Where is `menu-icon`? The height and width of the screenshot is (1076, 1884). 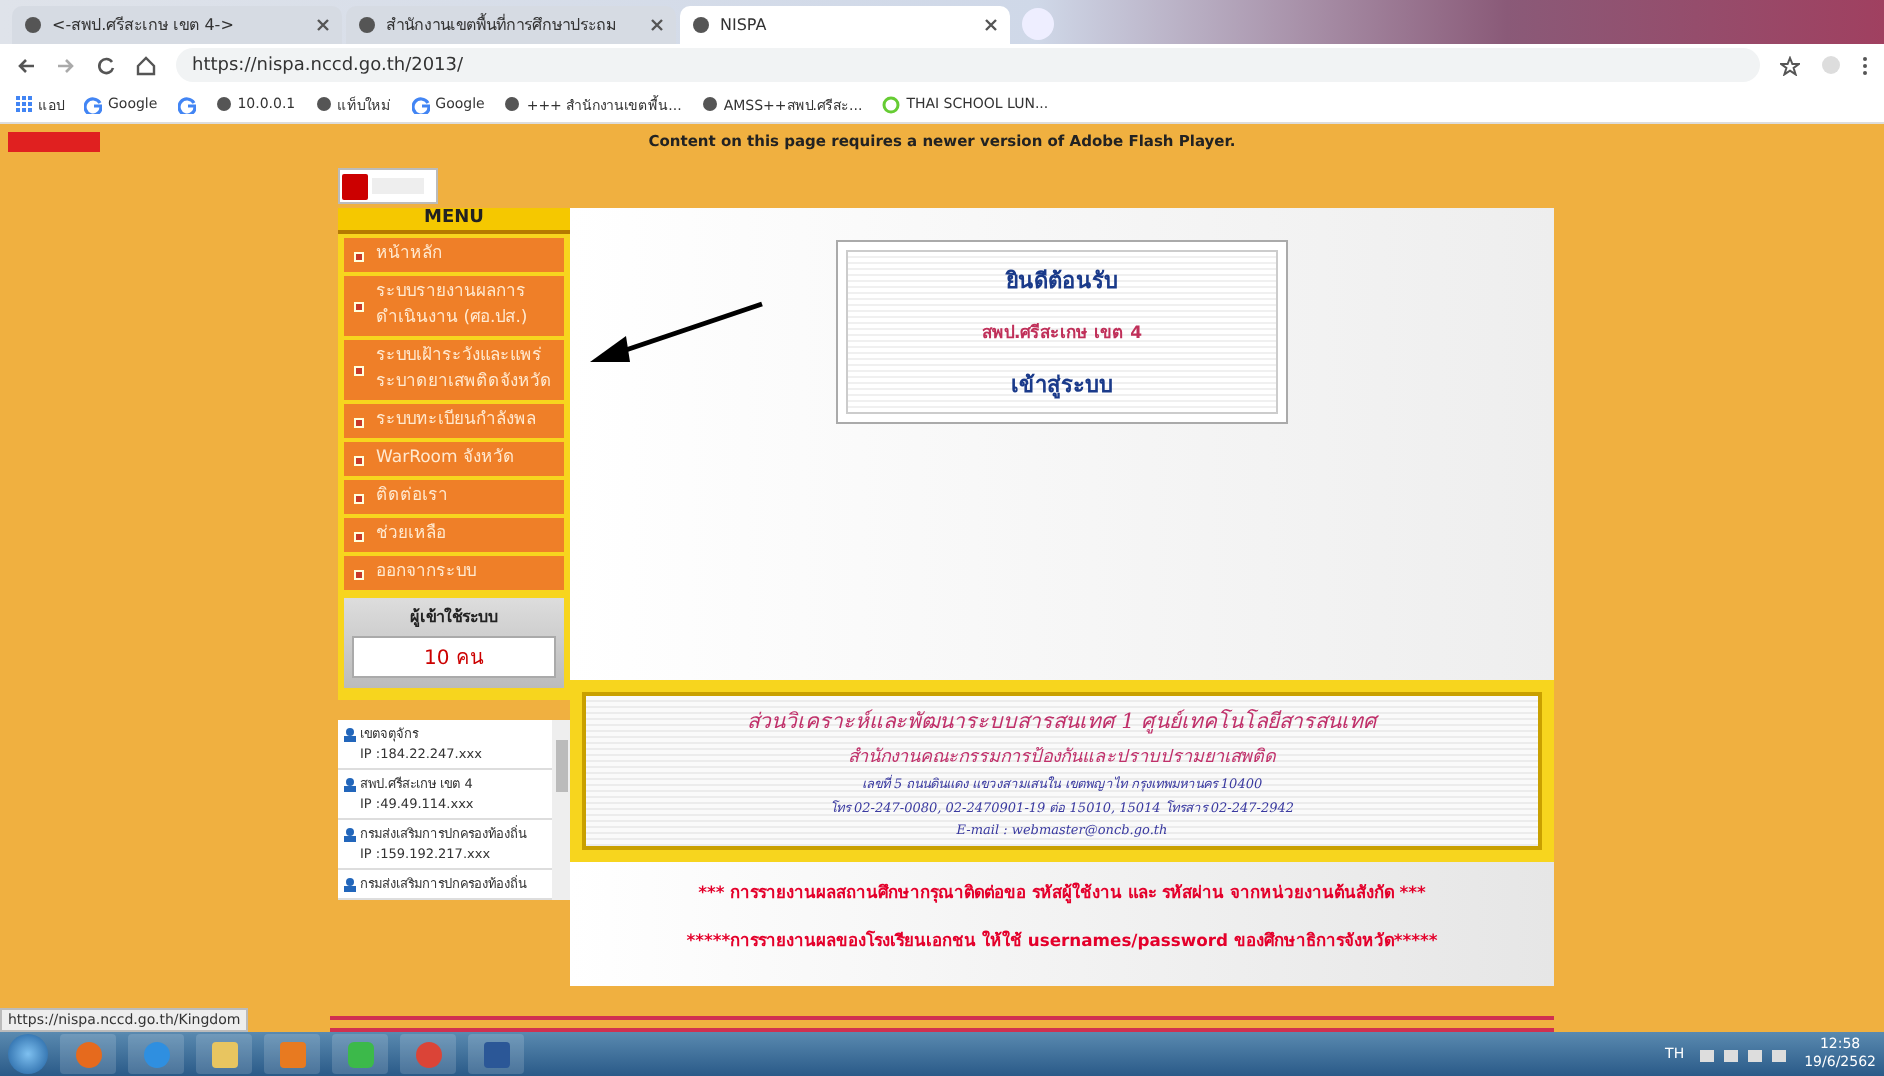
menu-icon is located at coordinates (1865, 65).